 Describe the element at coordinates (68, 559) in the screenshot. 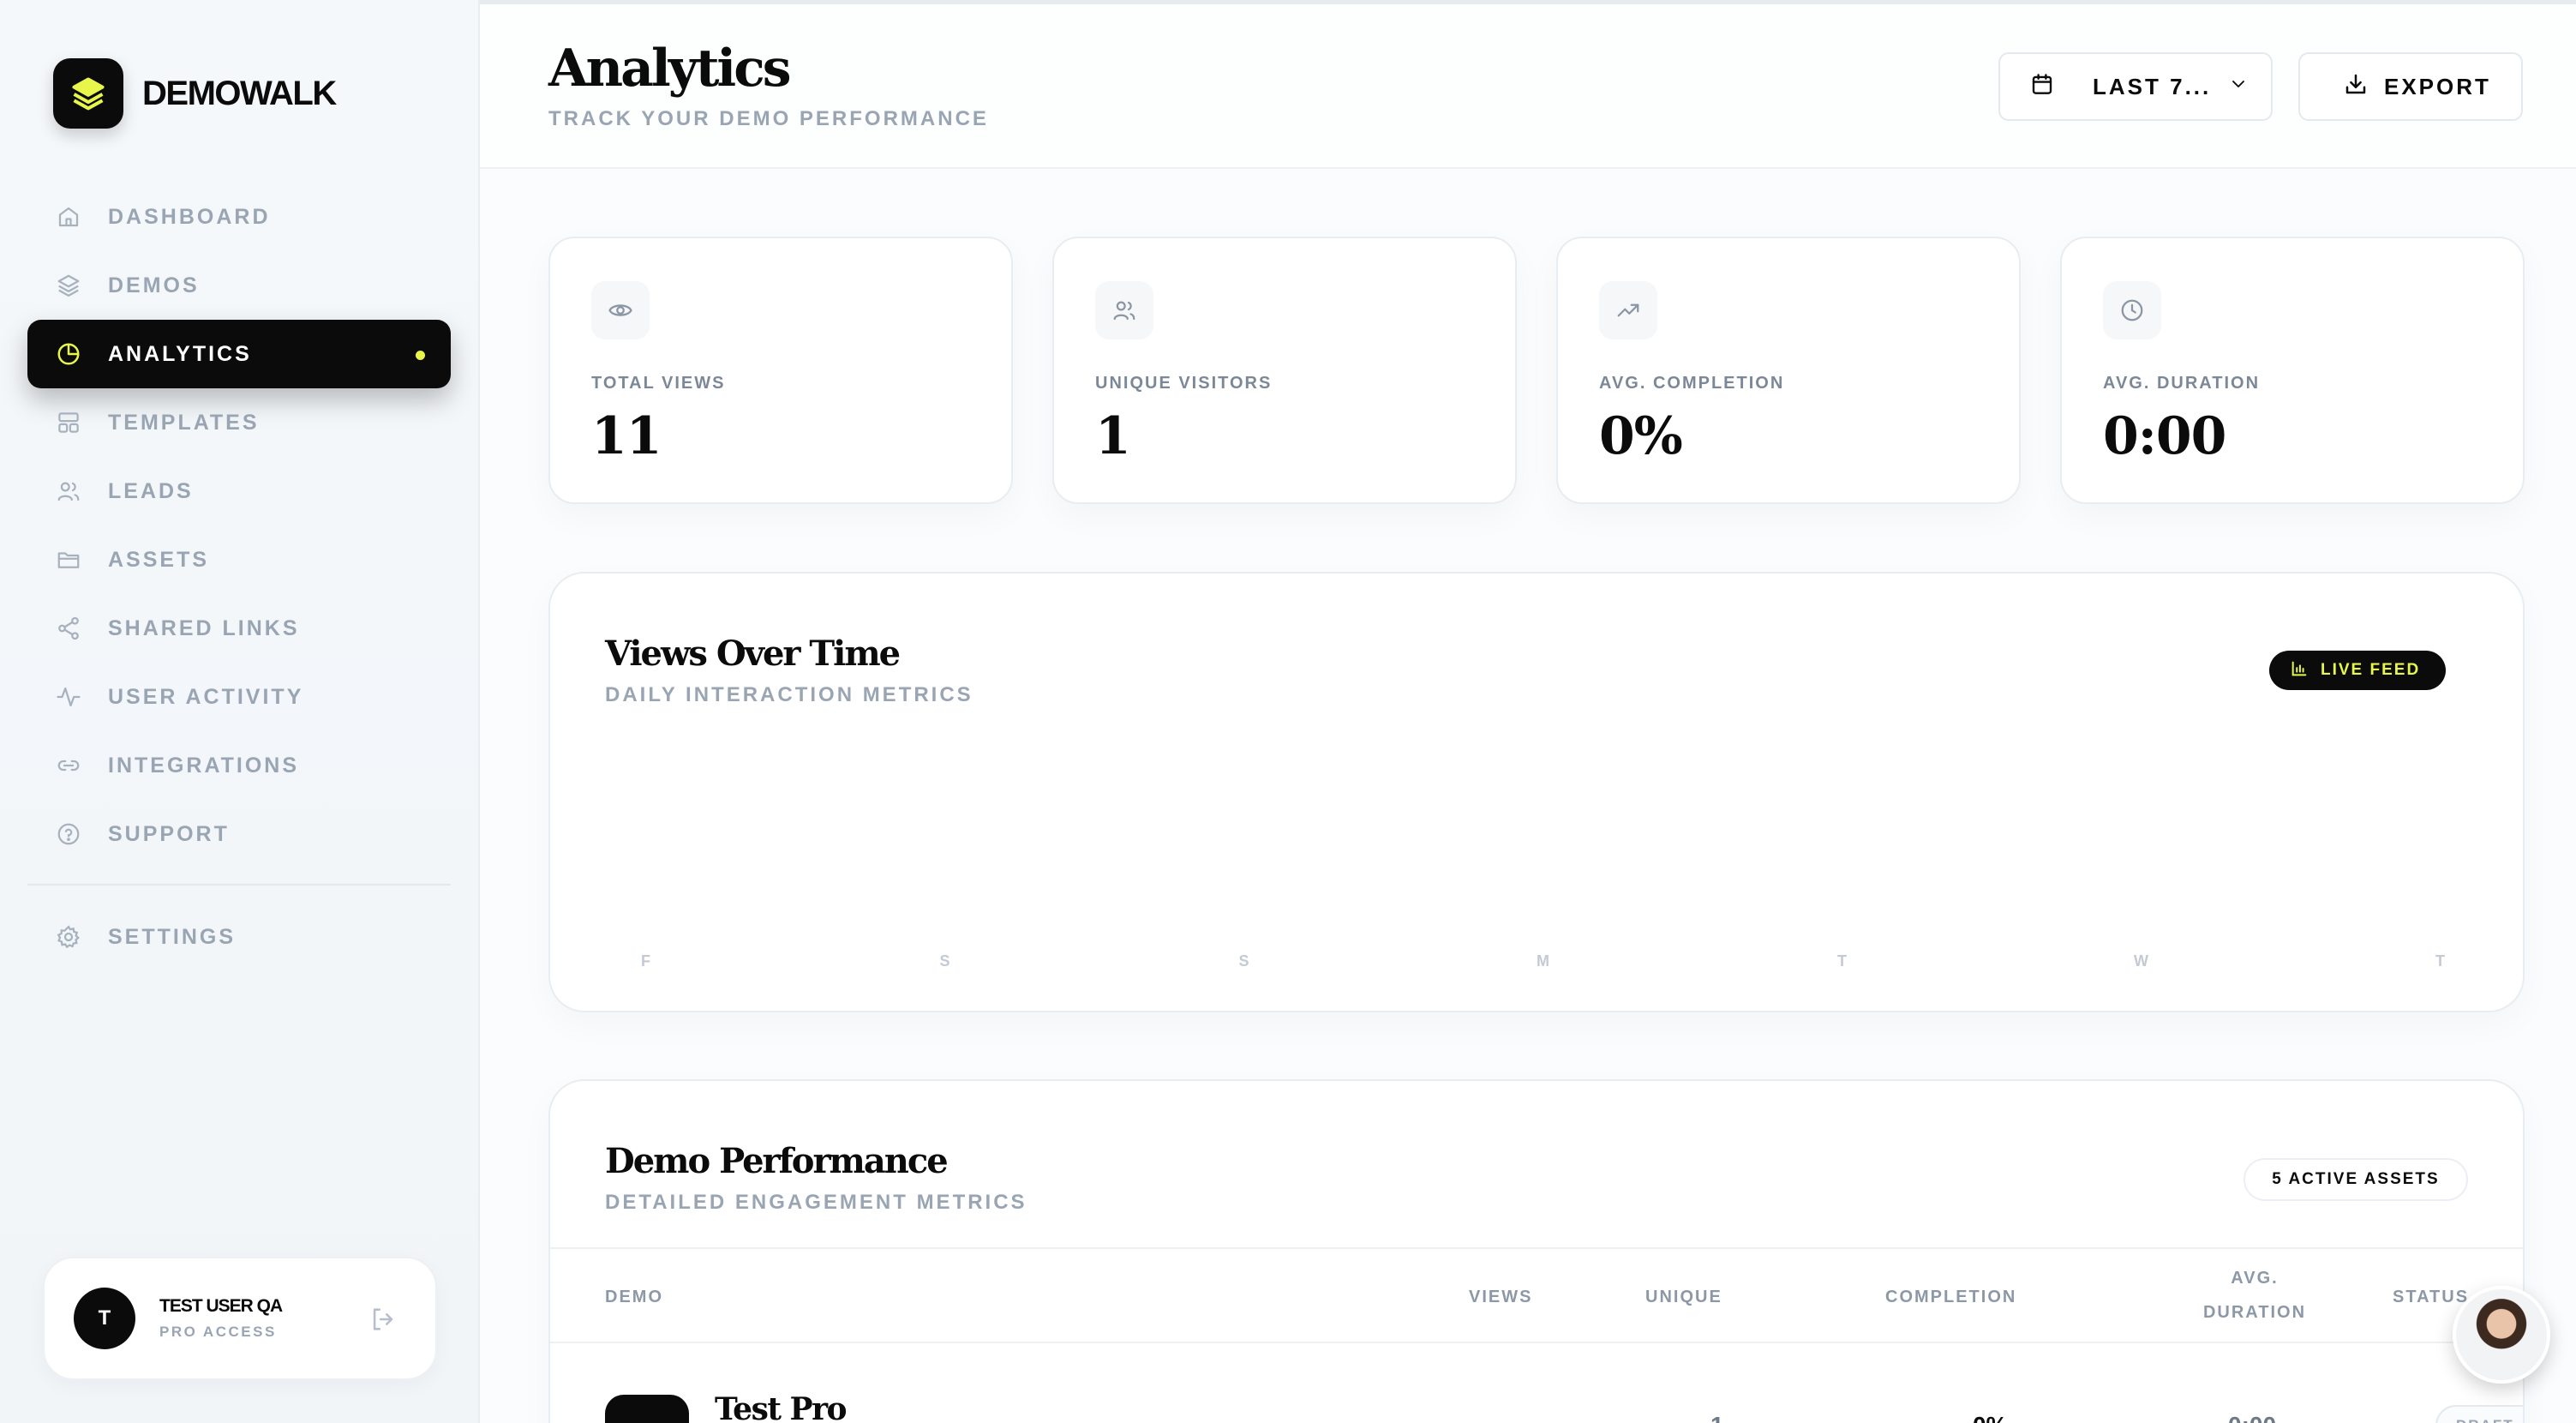

I see `folder-icon` at that location.